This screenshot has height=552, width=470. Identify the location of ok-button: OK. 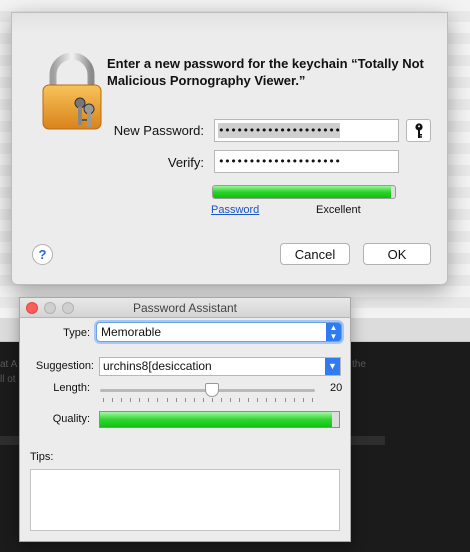
(397, 254).